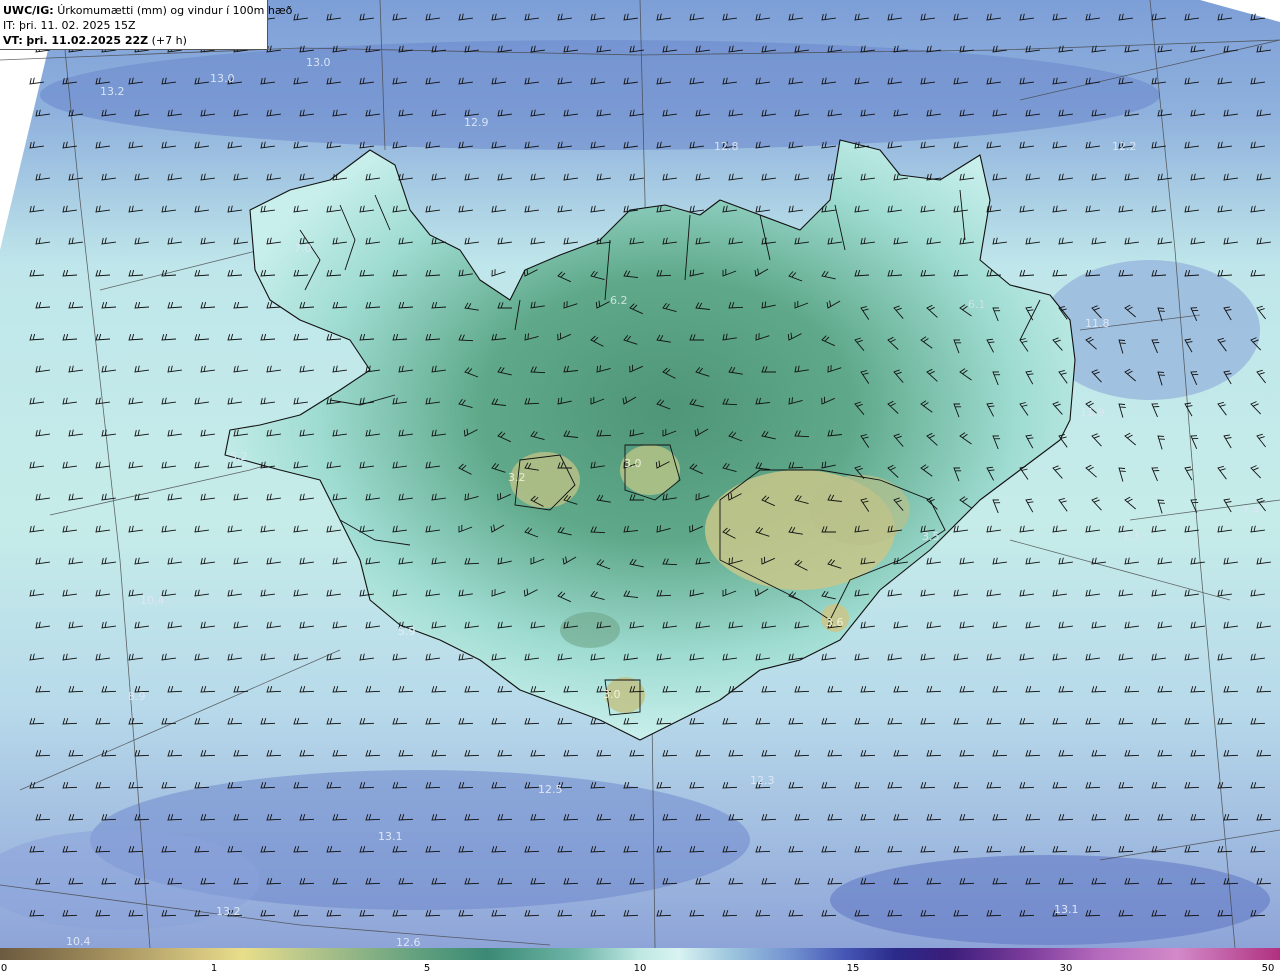 The height and width of the screenshot is (978, 1280). I want to click on value-label: 7.4, so click(1251, 510).